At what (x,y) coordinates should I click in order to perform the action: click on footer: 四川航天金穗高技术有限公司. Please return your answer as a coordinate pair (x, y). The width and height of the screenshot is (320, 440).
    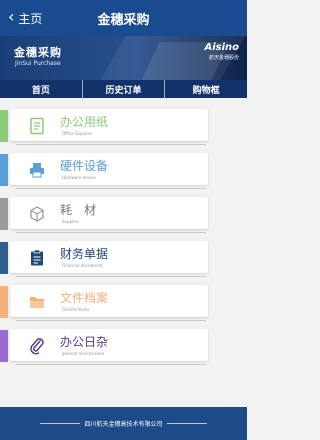
    Looking at the image, I should click on (123, 423).